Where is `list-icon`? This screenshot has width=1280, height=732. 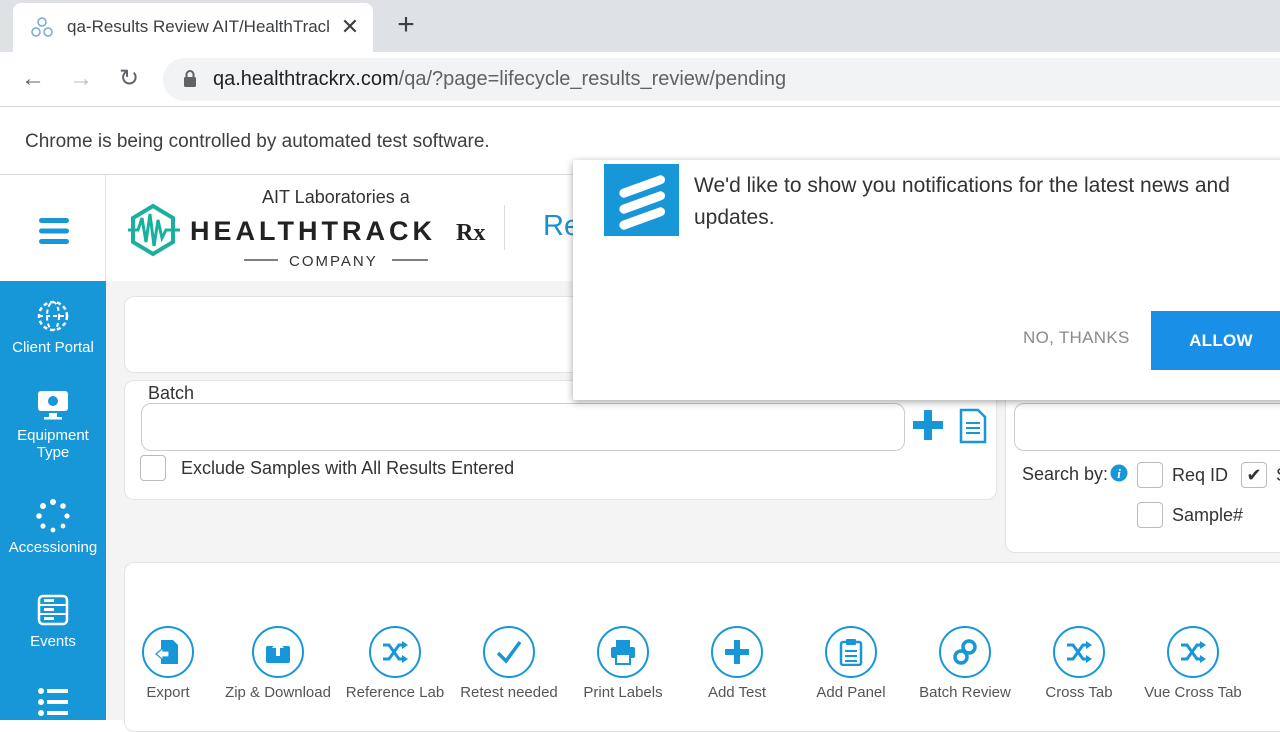 list-icon is located at coordinates (53, 702).